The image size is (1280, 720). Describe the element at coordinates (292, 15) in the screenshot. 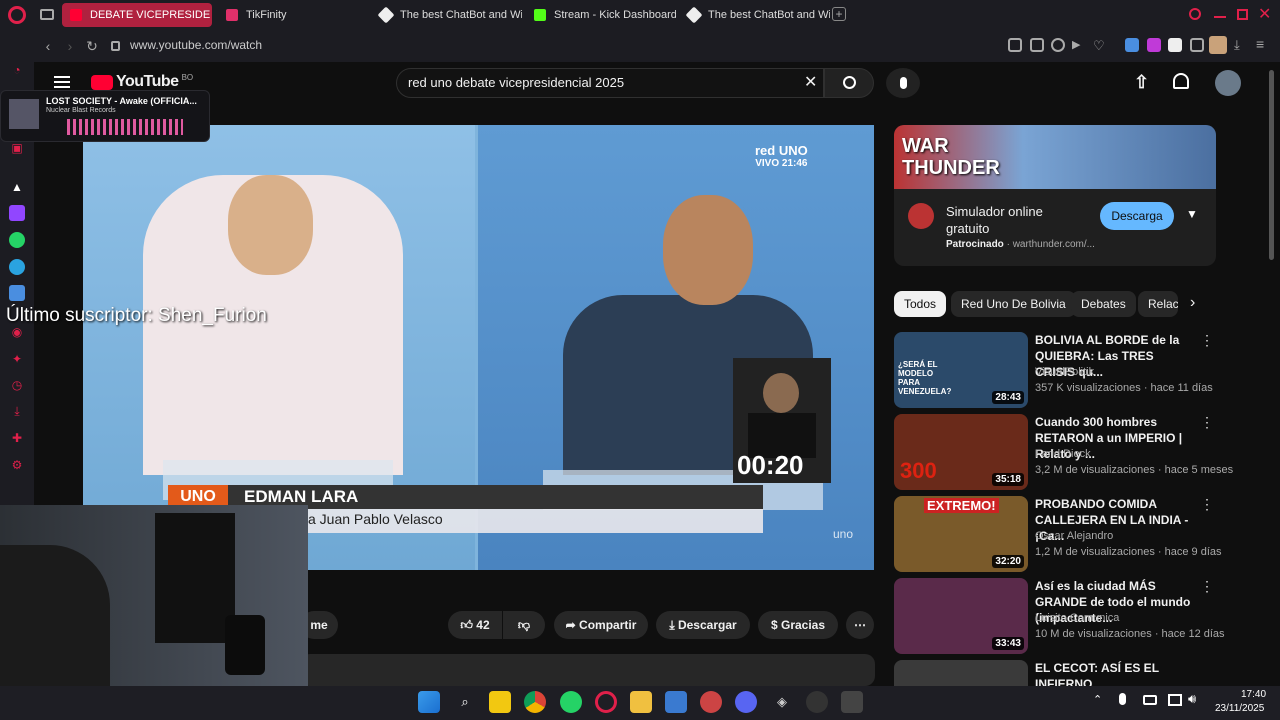

I see `tab-tikfinity: TikFinity` at that location.